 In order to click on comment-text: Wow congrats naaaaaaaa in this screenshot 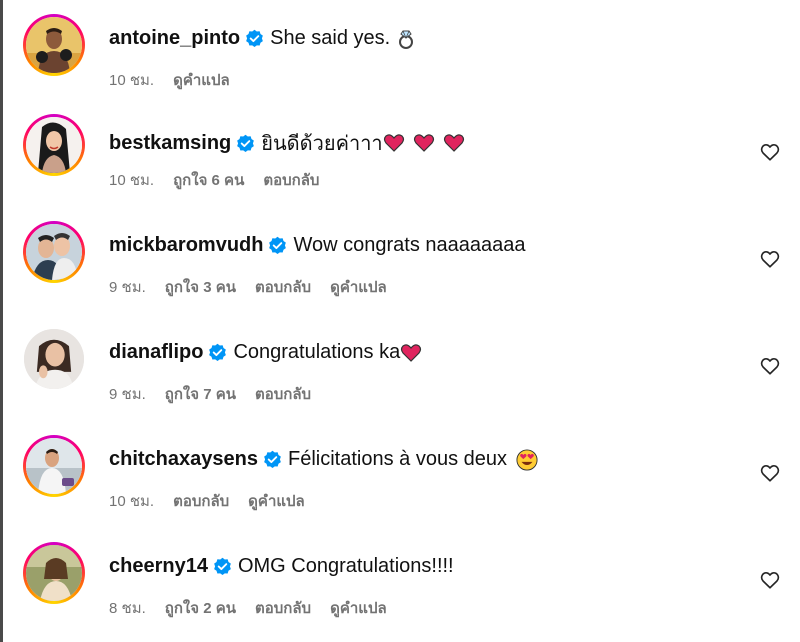, I will do `click(409, 245)`.